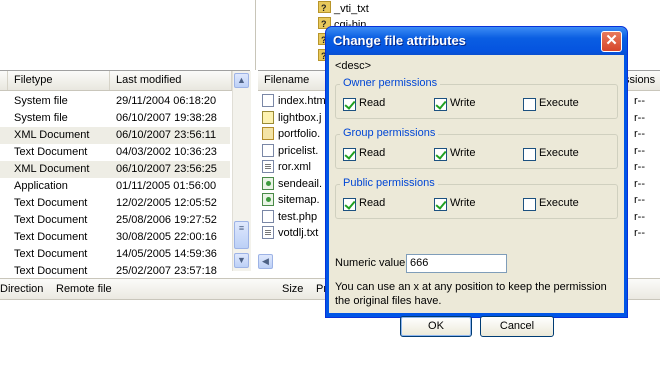 The width and height of the screenshot is (660, 377). What do you see at coordinates (265, 261) in the screenshot?
I see `scroll-left-icon: ◀` at bounding box center [265, 261].